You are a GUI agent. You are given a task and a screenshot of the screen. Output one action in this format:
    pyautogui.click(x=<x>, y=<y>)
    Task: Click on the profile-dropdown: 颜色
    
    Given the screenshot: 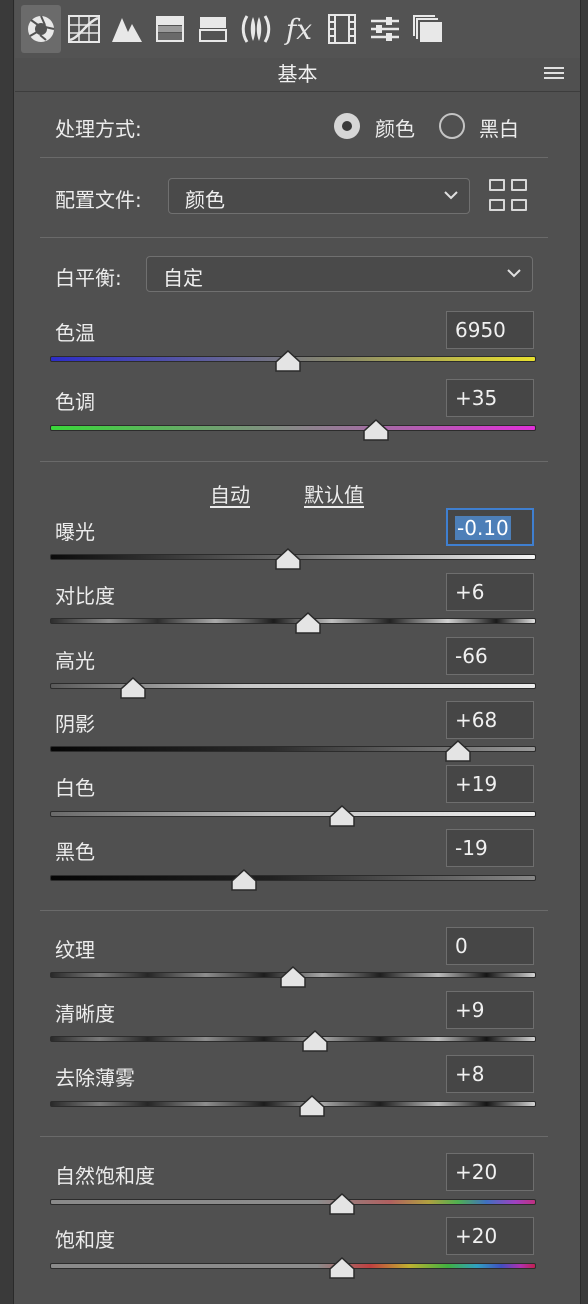 What is the action you would take?
    pyautogui.click(x=319, y=196)
    